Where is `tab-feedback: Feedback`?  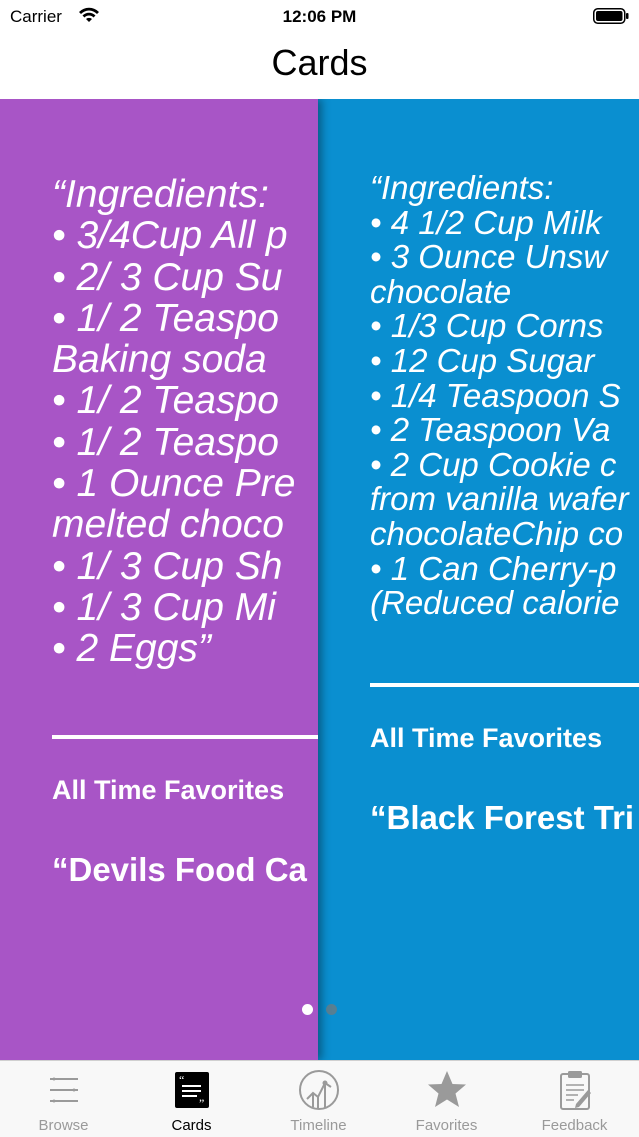
tab-feedback: Feedback is located at coordinates (574, 1099).